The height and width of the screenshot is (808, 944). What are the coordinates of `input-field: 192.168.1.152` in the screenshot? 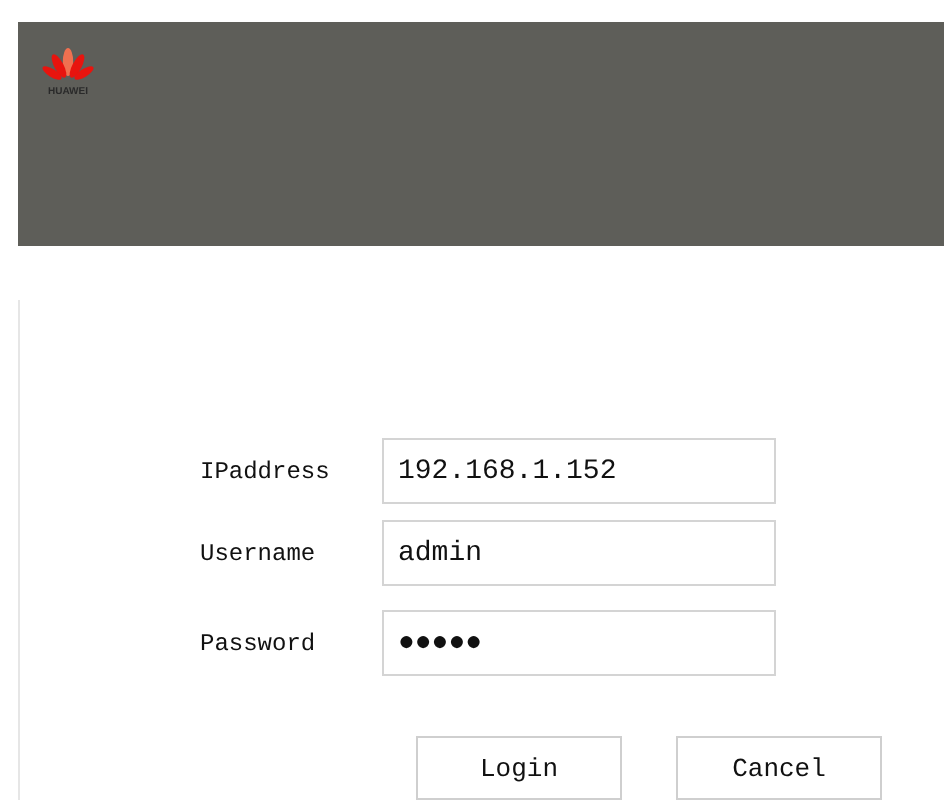 It's located at (579, 471).